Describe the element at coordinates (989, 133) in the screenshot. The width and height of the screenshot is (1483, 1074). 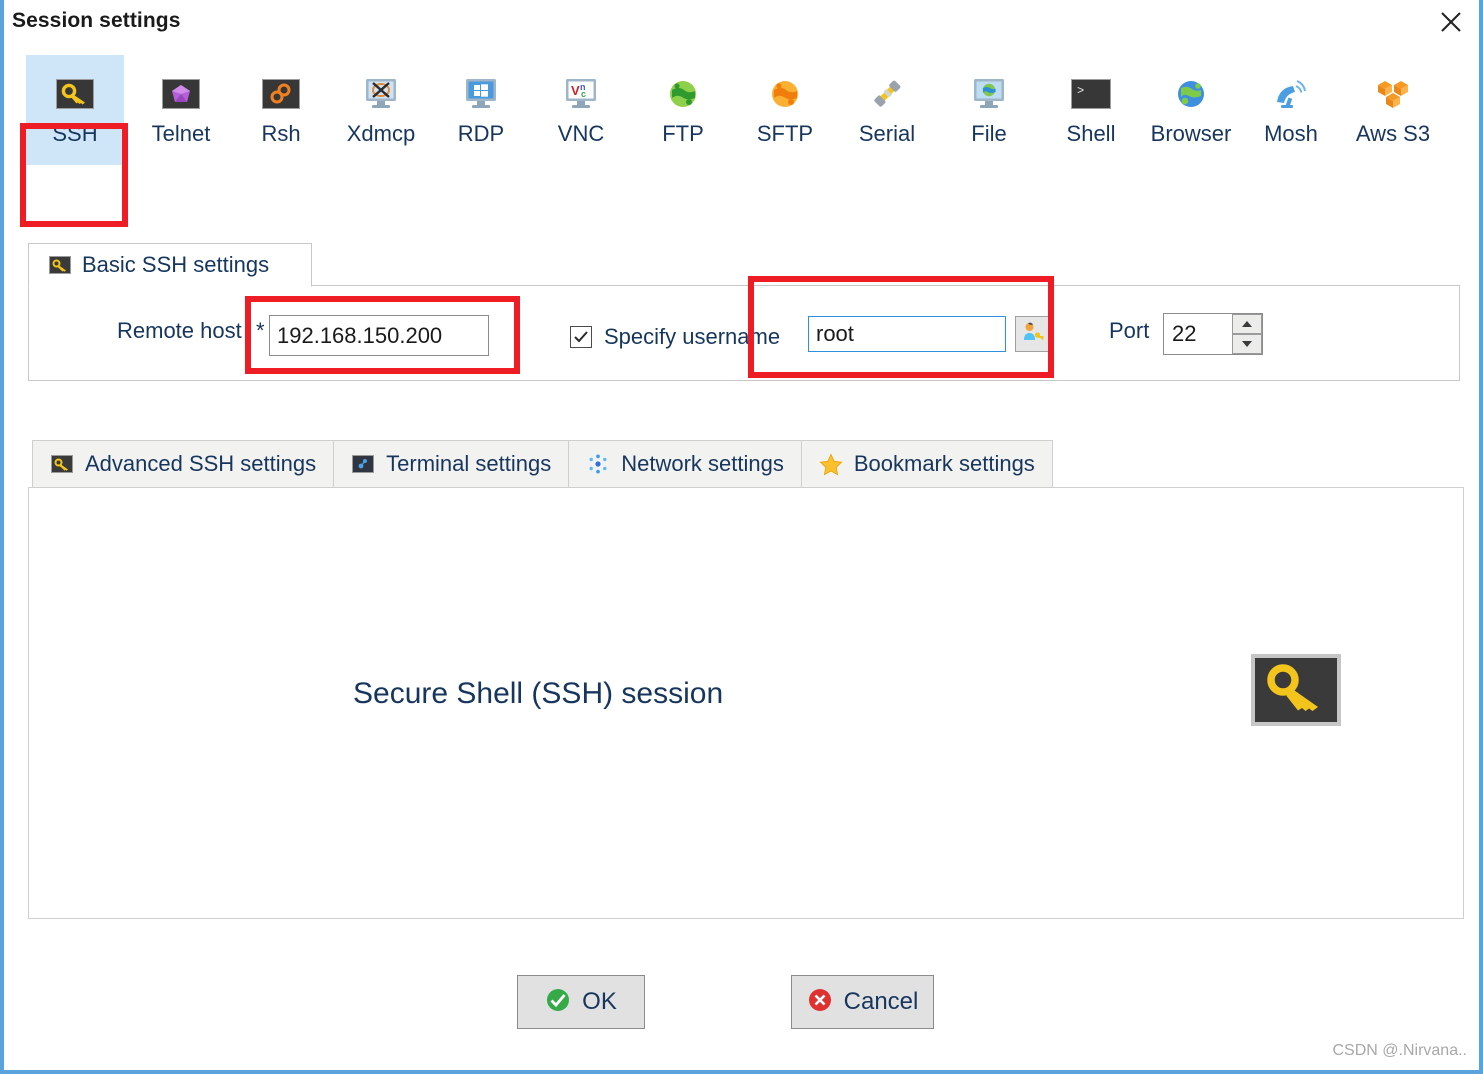
I see `protocol-label: File` at that location.